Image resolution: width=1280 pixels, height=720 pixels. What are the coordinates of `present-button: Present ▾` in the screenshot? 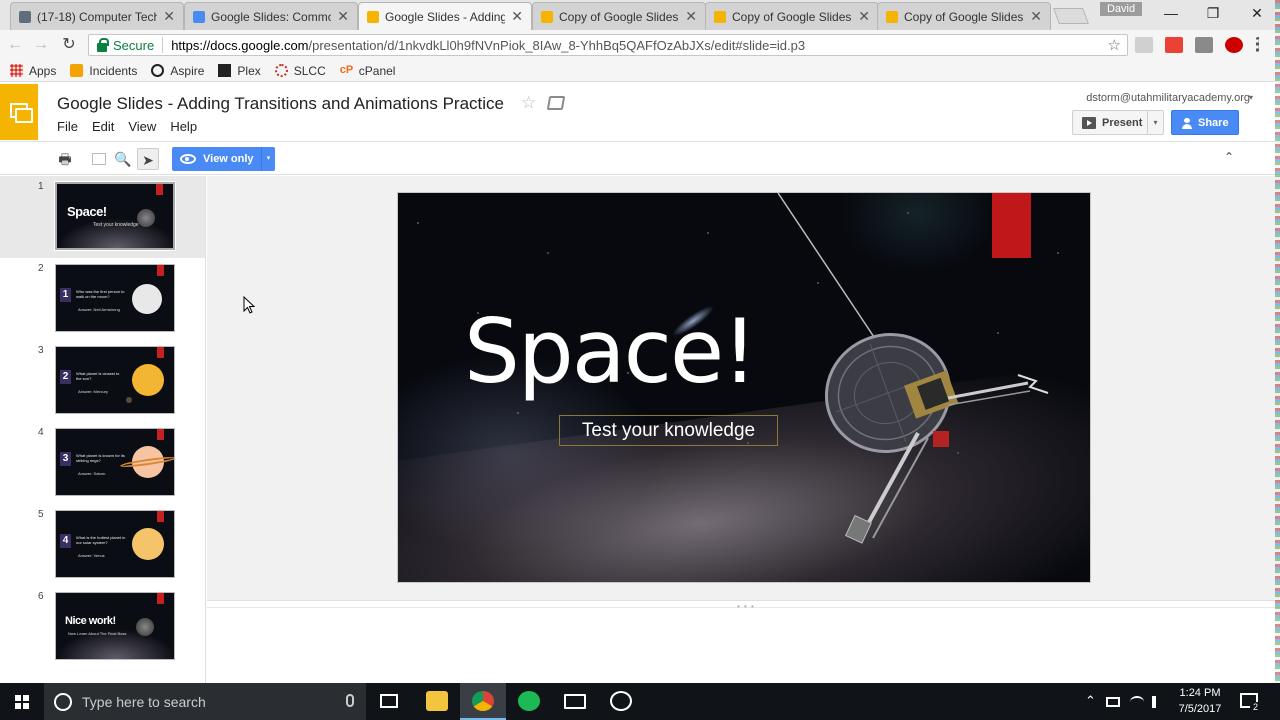 It's located at (1118, 122).